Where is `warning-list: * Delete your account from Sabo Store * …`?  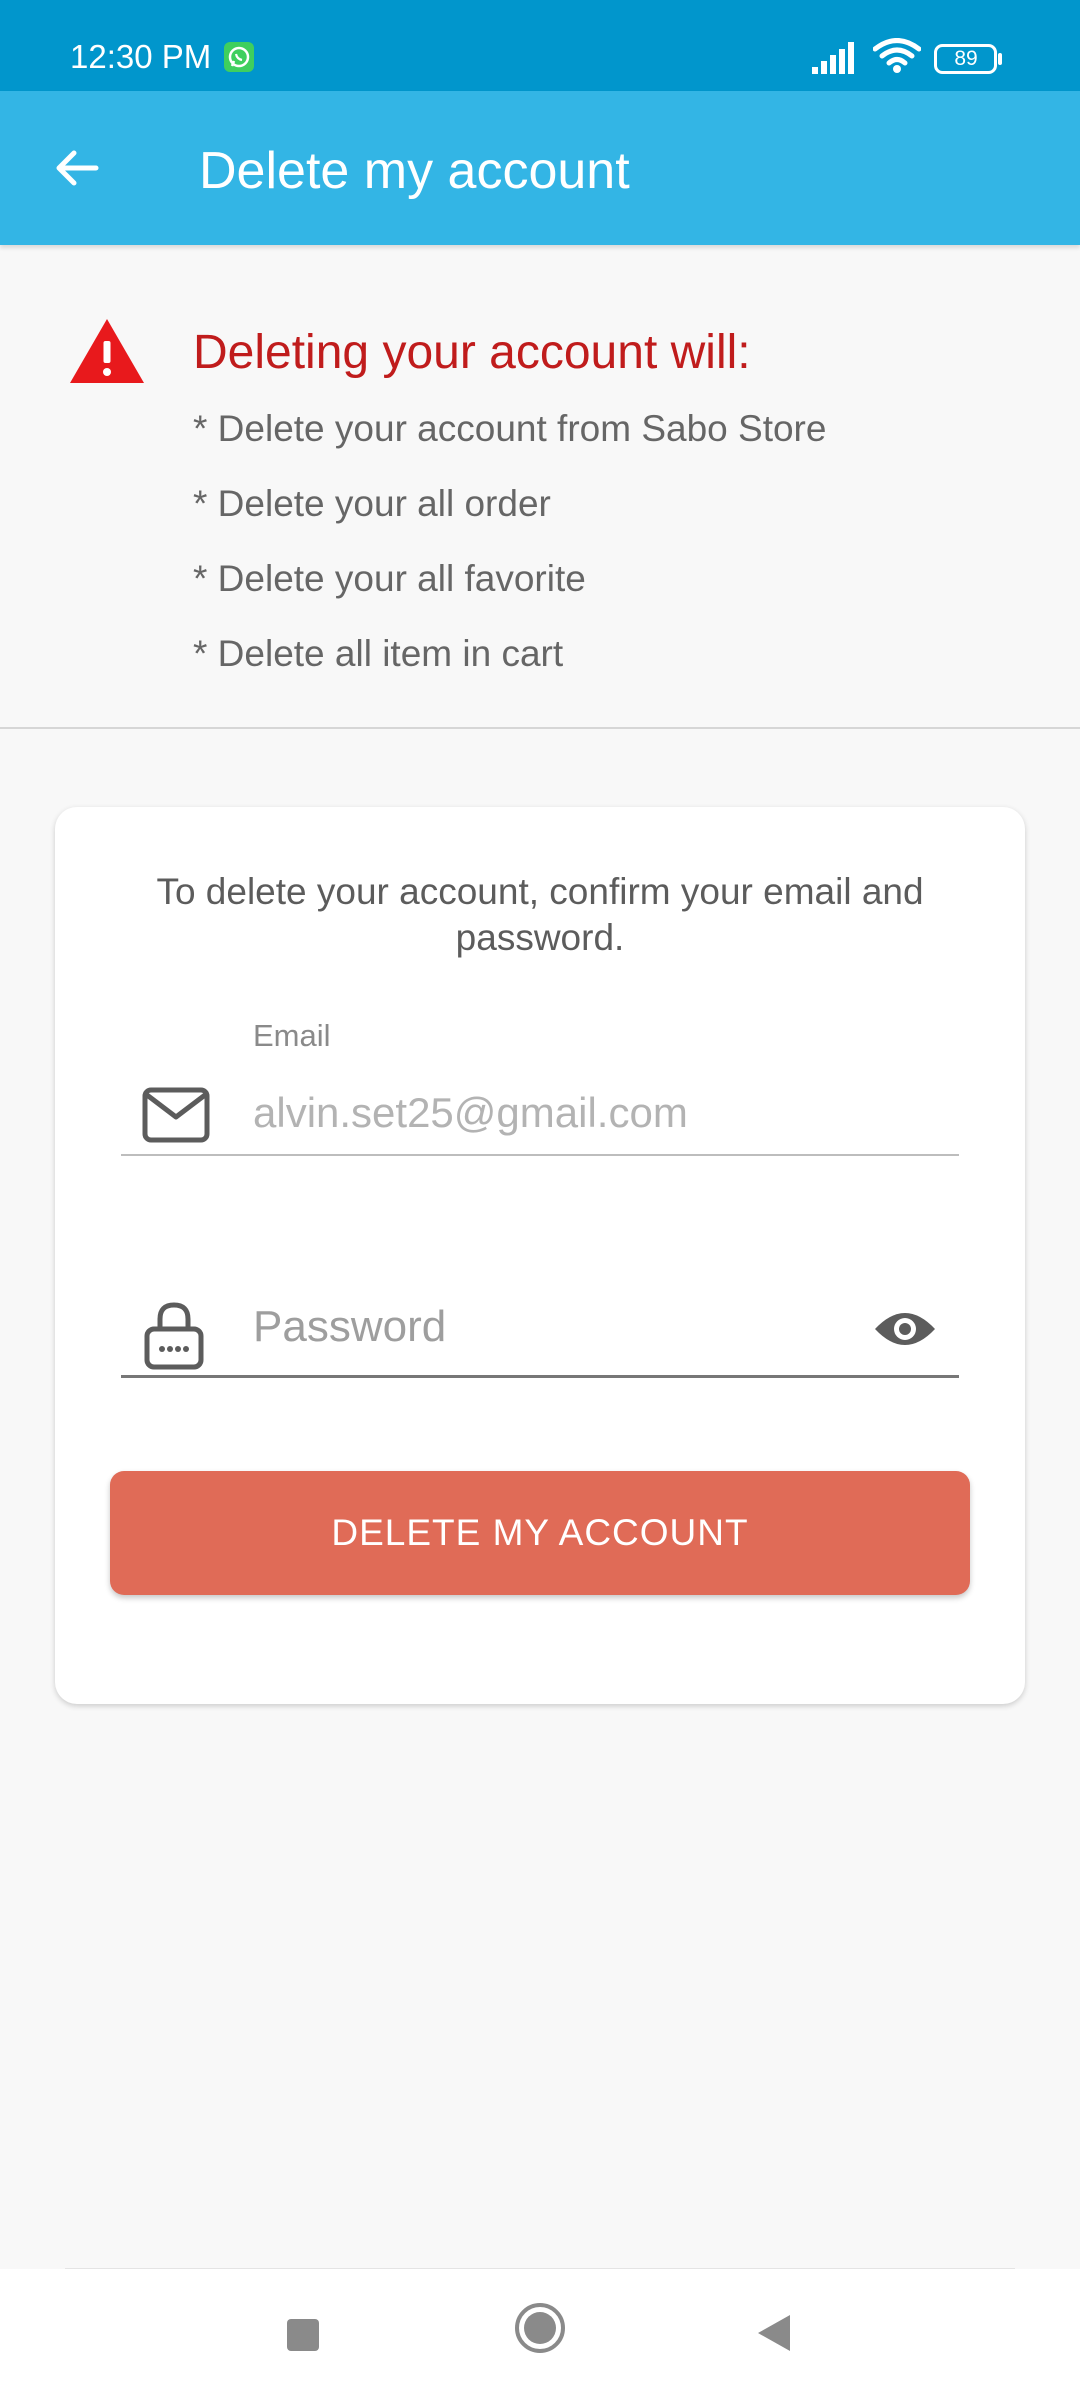
warning-list: * Delete your account from Sabo Store * … is located at coordinates (509, 559).